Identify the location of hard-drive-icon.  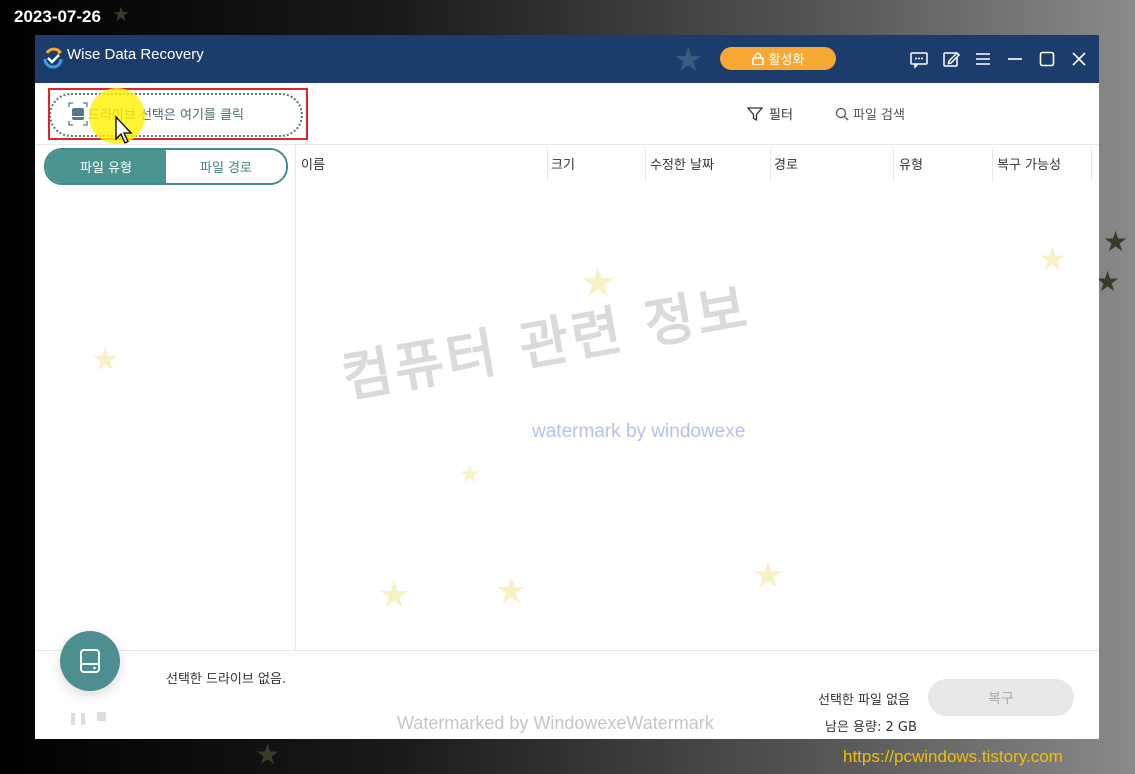
(90, 661).